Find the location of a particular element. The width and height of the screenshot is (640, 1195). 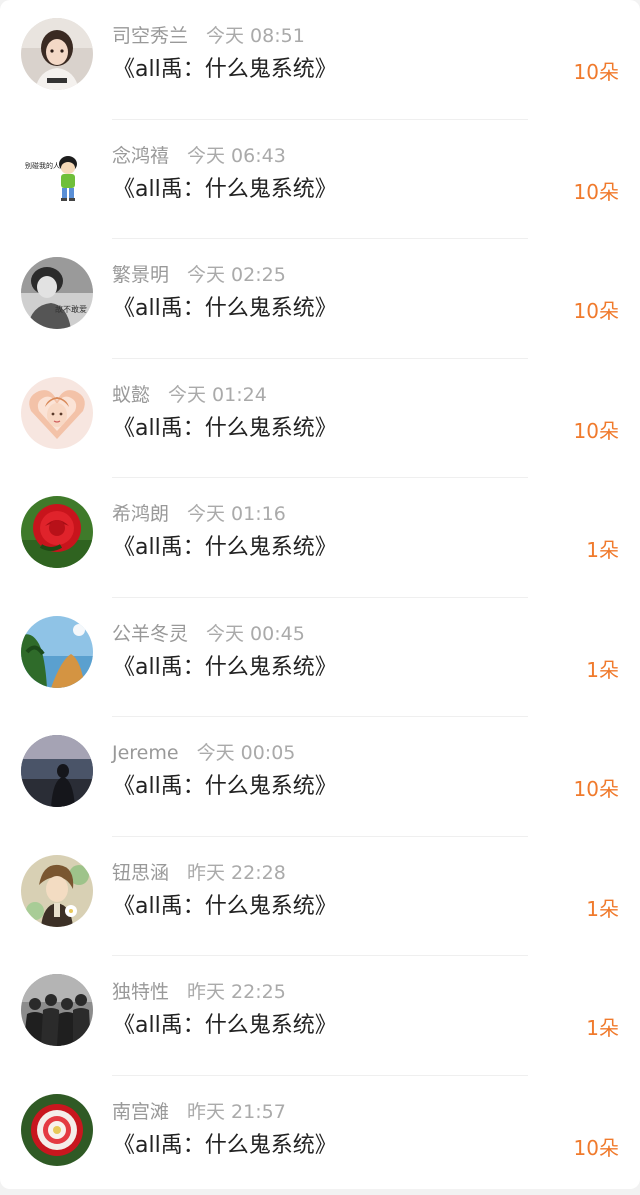

list-item: 公羊冬灵今天 00:45 《all禹：什么鬼系统》 1朵 is located at coordinates (320, 658).